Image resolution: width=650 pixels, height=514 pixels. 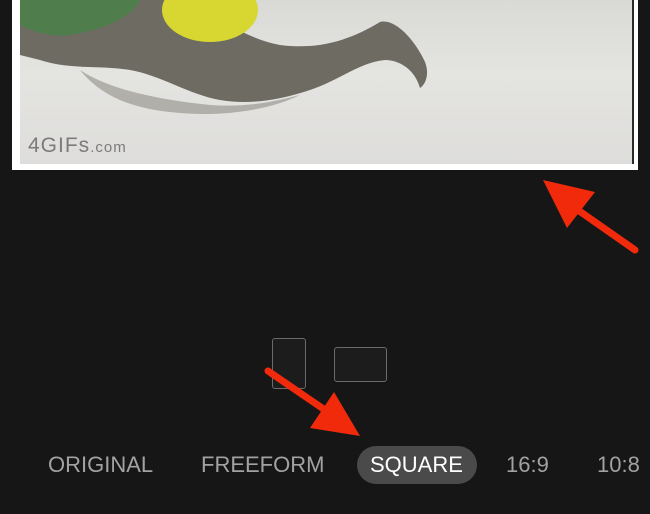 What do you see at coordinates (289, 363) in the screenshot?
I see `portrait-aspect-icon` at bounding box center [289, 363].